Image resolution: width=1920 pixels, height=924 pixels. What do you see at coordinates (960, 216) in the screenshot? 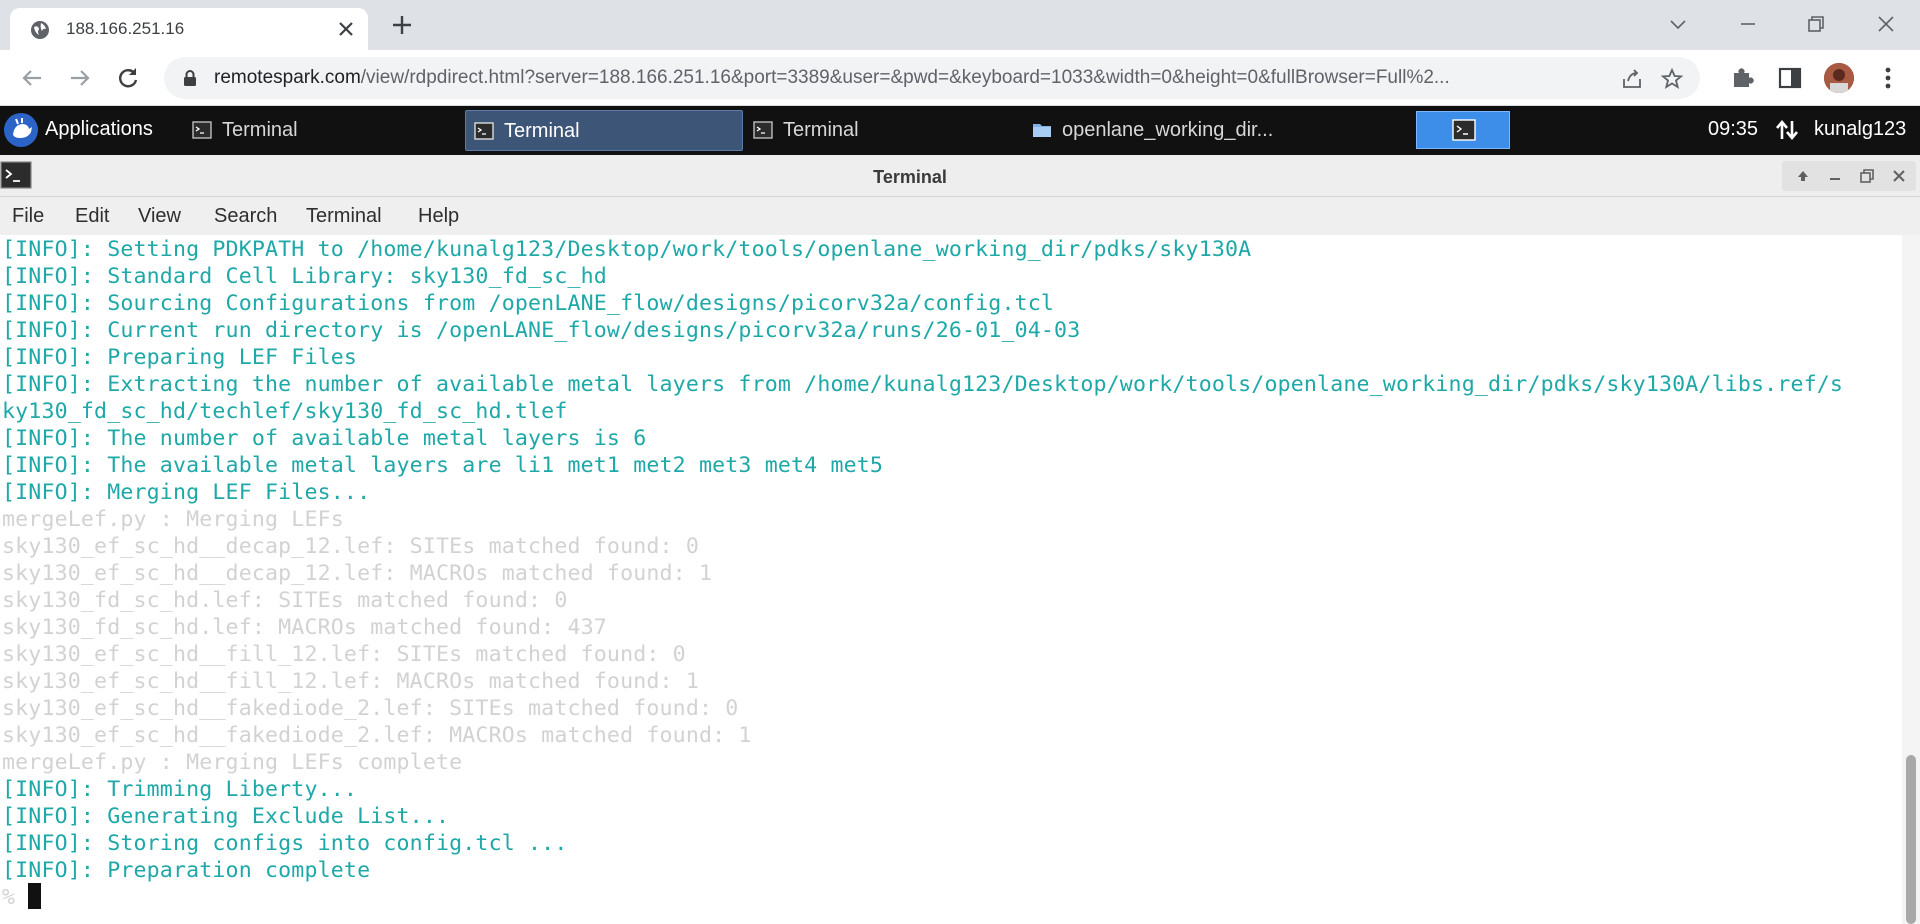
I see `terminal-menubar: File Edit View Search Terminal Help` at bounding box center [960, 216].